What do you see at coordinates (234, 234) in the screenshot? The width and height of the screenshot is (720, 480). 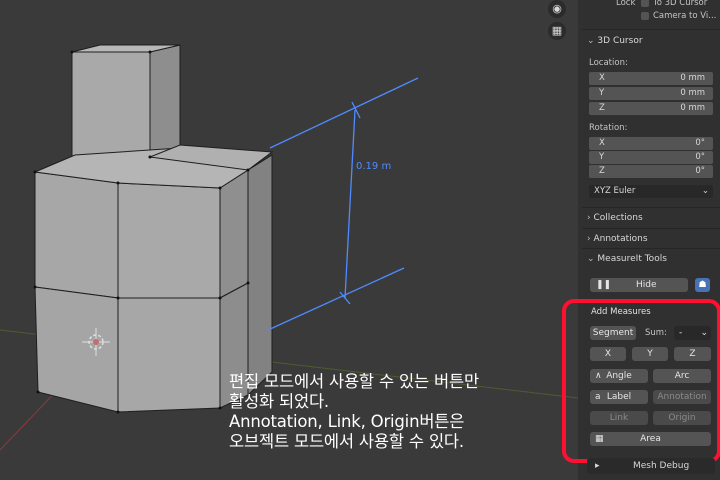 I see `block-side-upper` at bounding box center [234, 234].